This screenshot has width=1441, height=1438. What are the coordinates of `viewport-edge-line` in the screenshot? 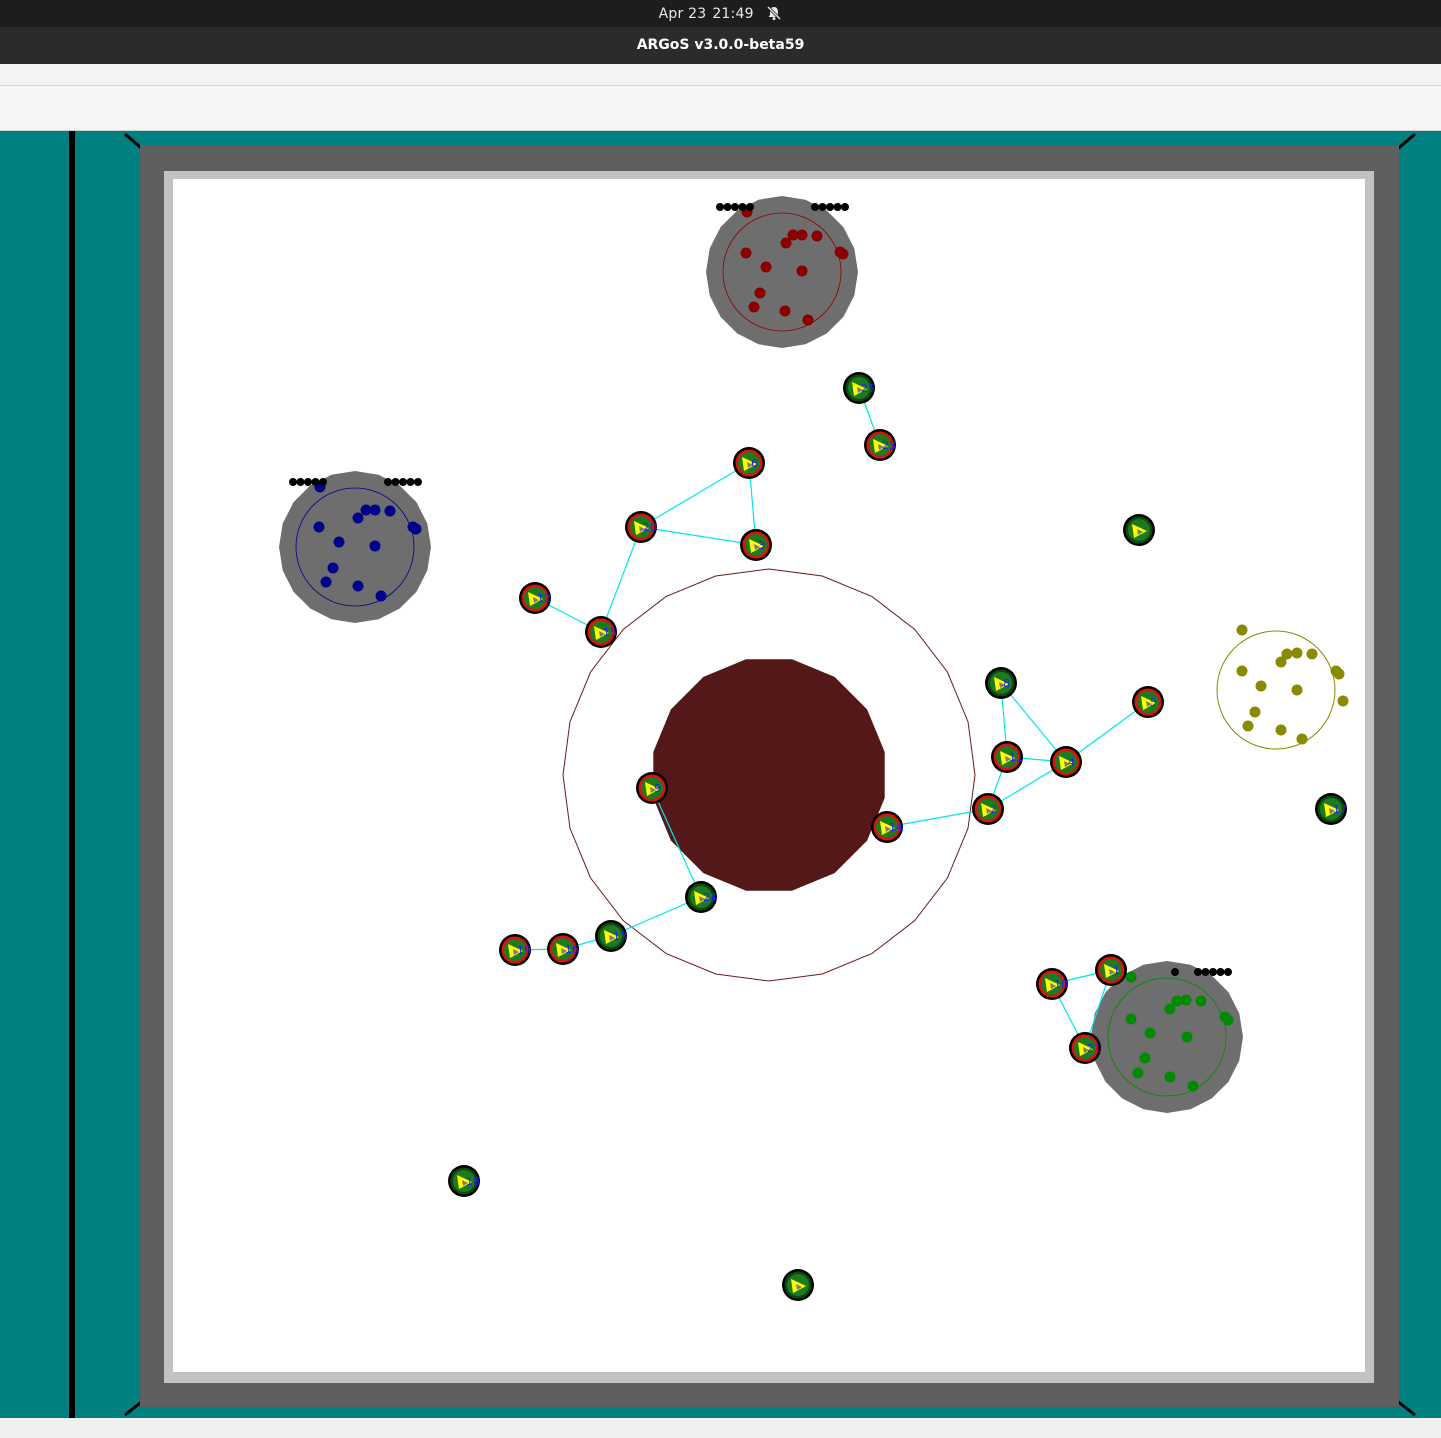 It's located at (72, 774).